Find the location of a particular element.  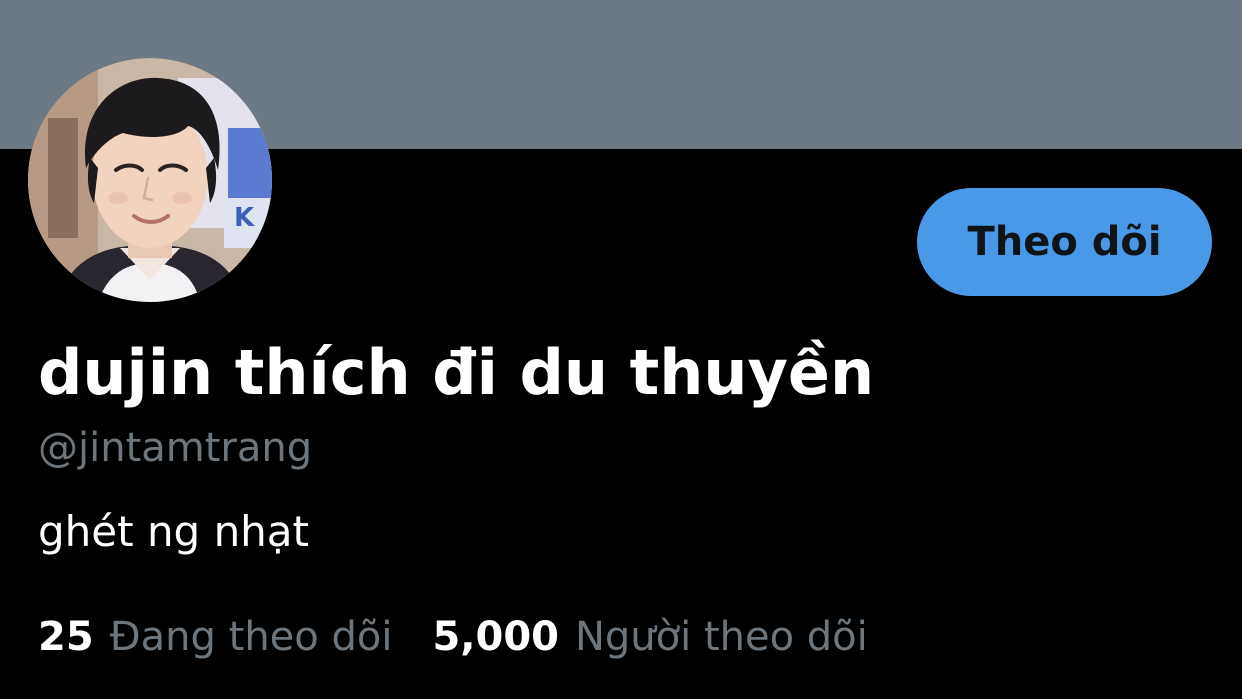

user-handle: @jintamtrang is located at coordinates (175, 448).